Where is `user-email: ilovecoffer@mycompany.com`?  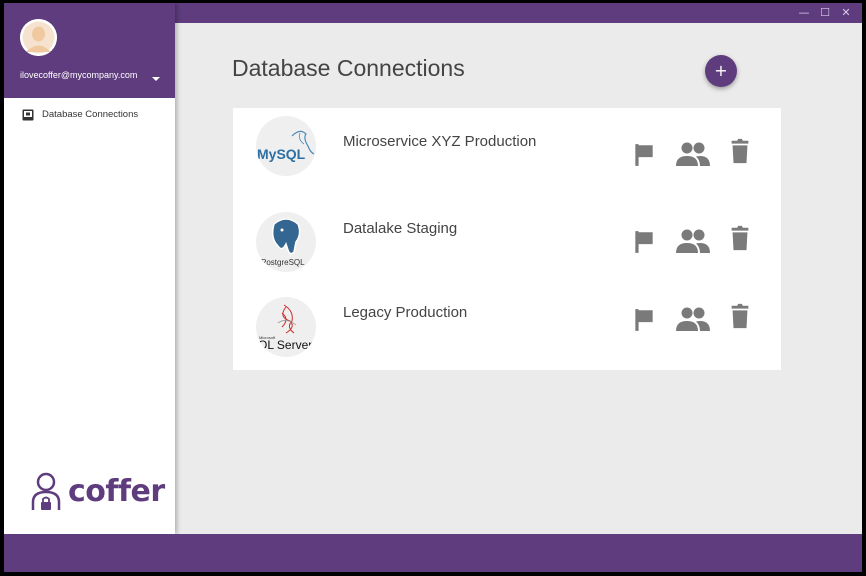 user-email: ilovecoffer@mycompany.com is located at coordinates (79, 75).